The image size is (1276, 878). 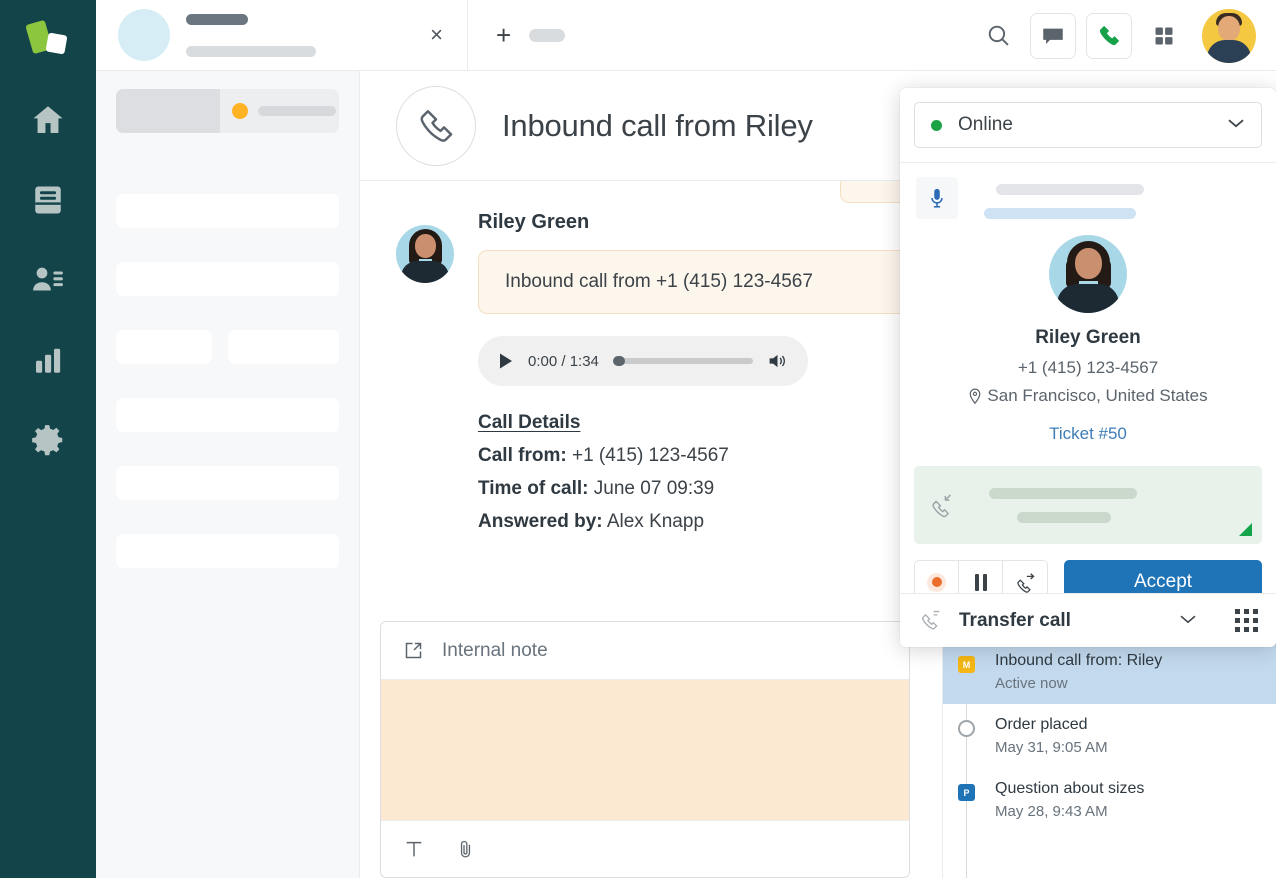 What do you see at coordinates (465, 849) in the screenshot?
I see `paperclip-icon` at bounding box center [465, 849].